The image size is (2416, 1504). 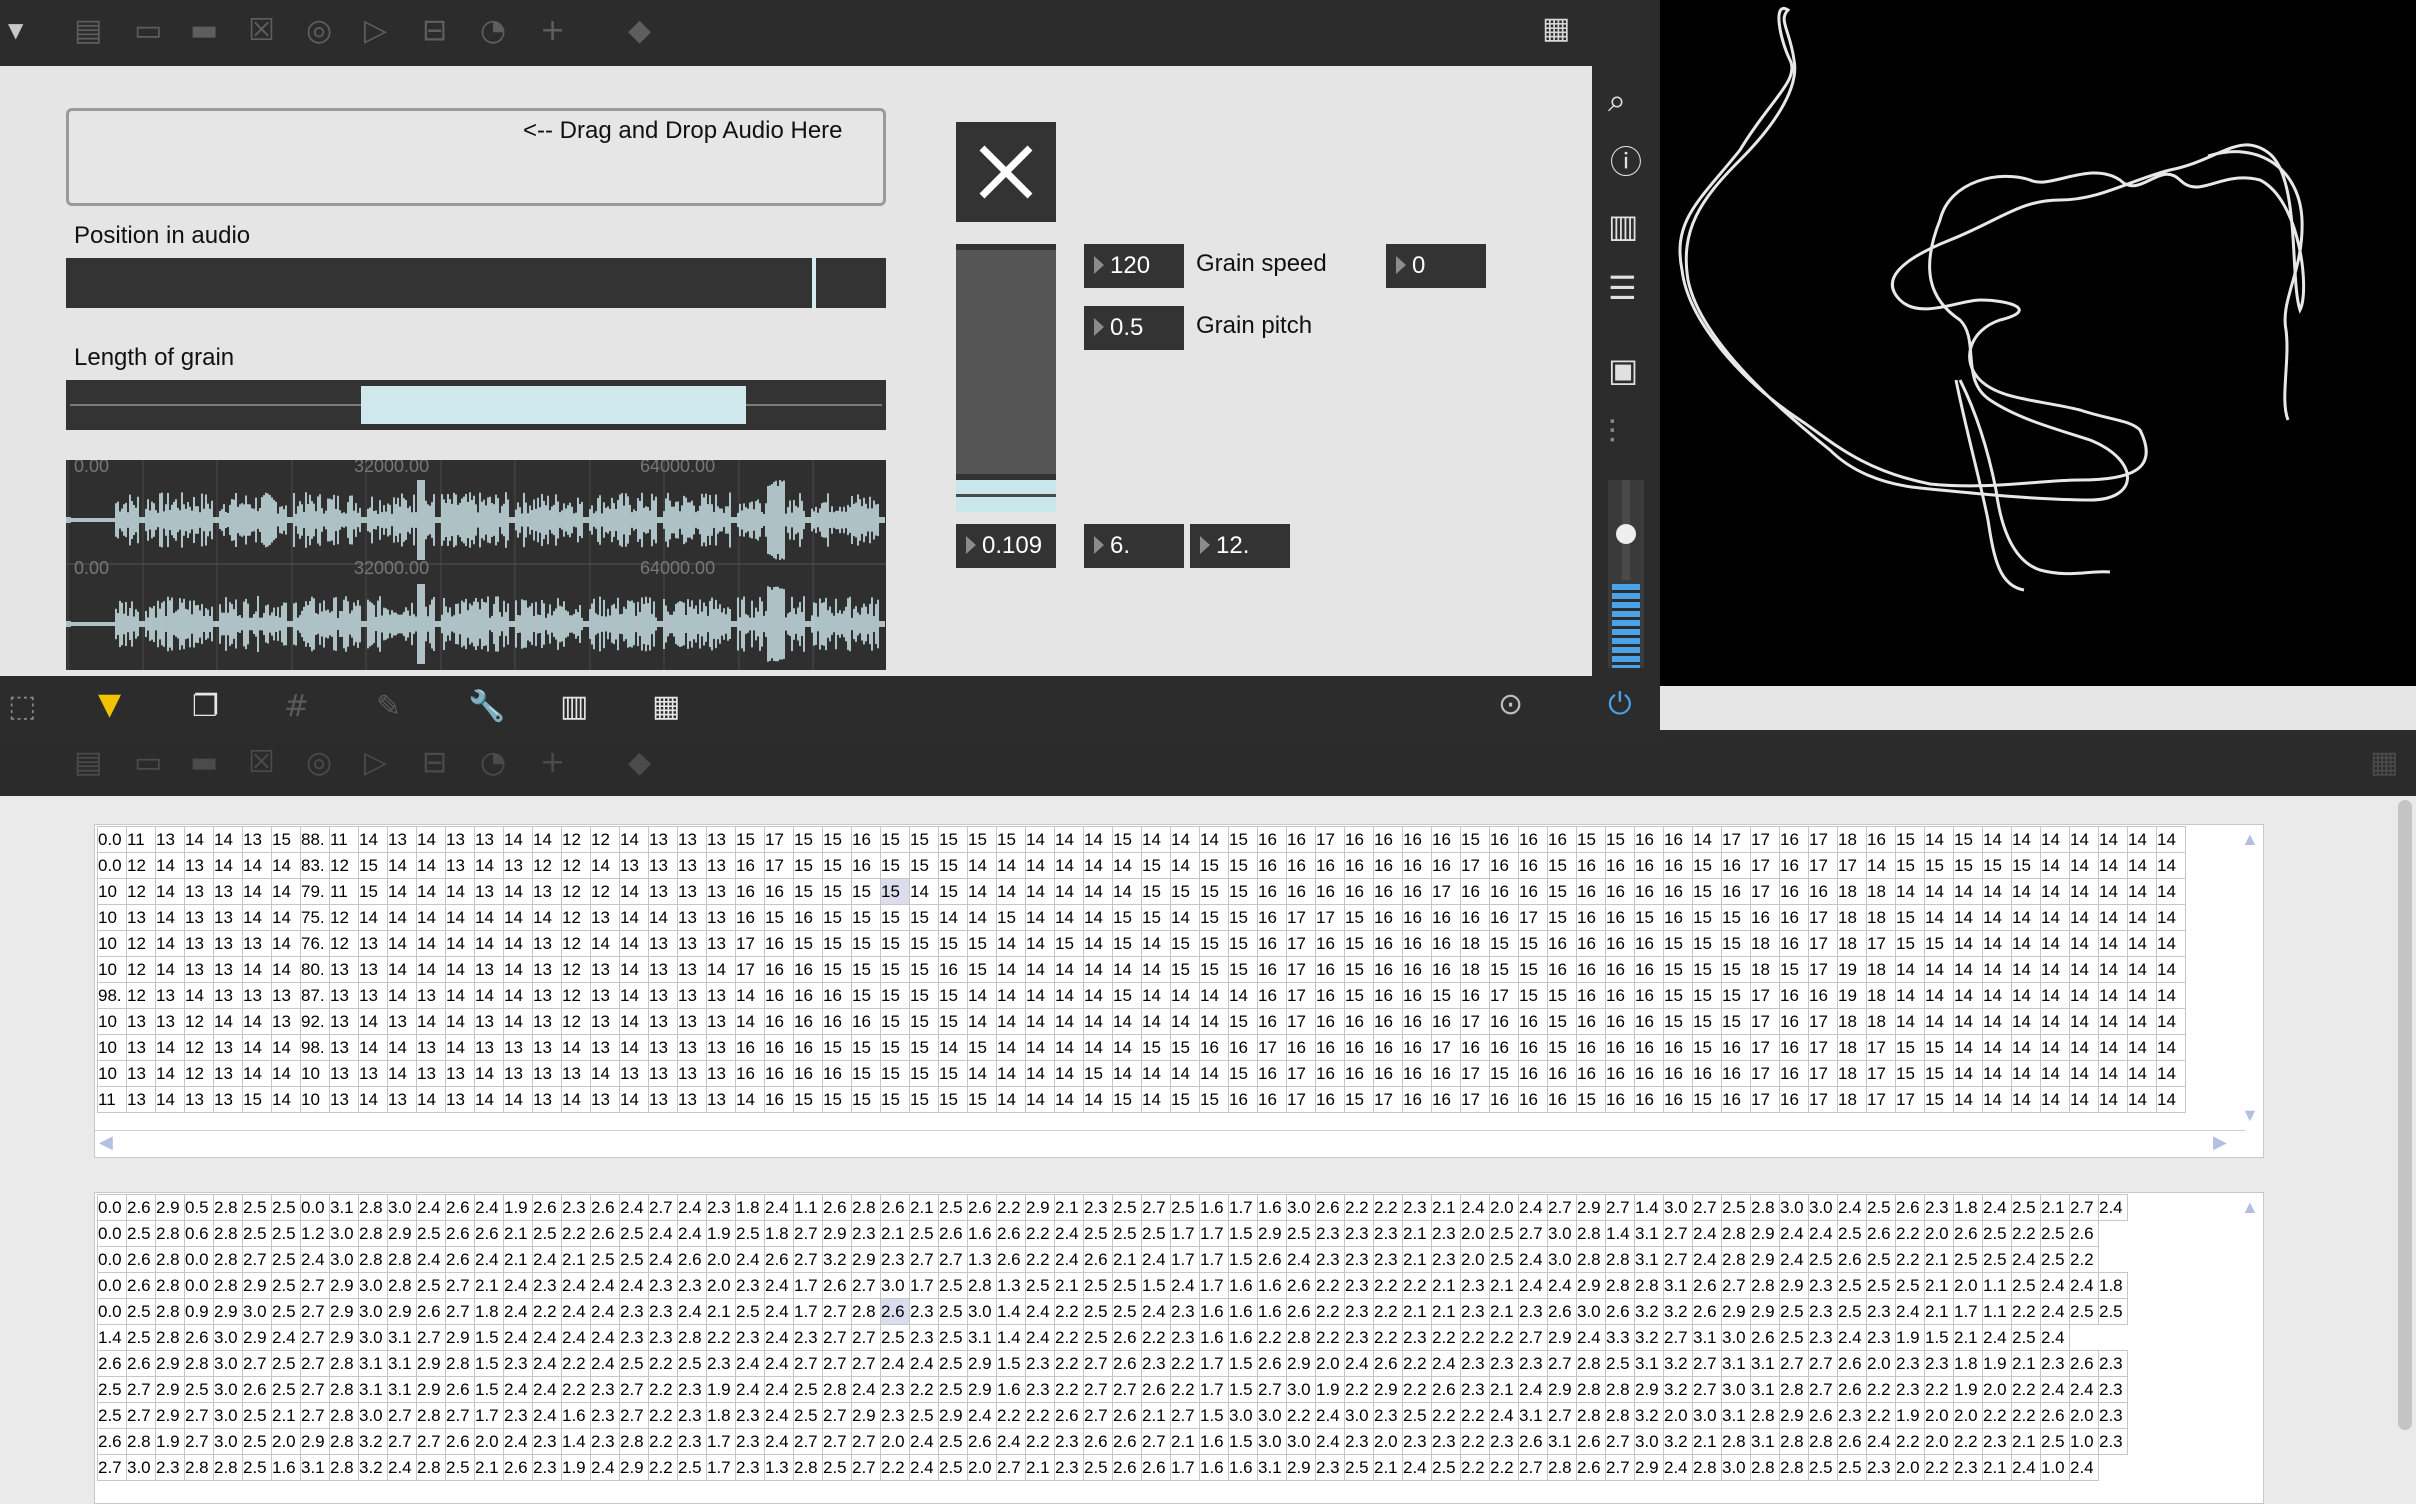 I want to click on table-cell: 1.4, so click(x=112, y=1337).